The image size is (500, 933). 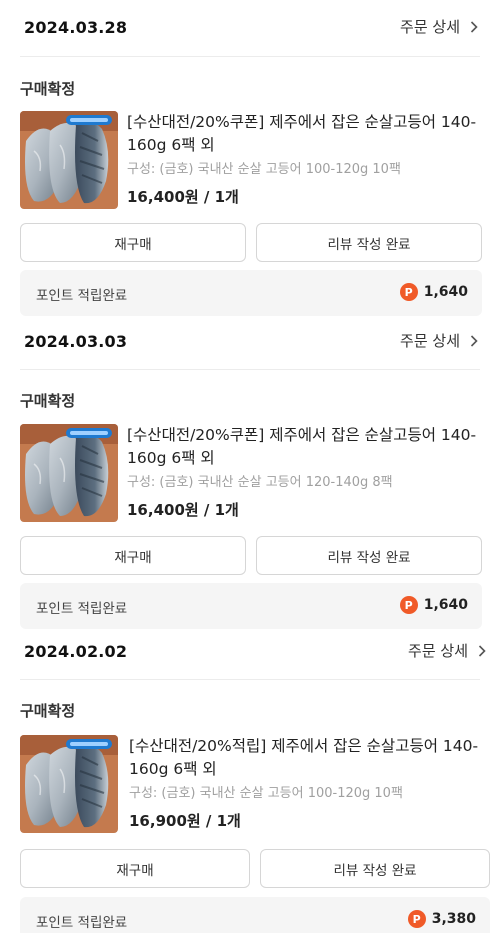 I want to click on order-date-row: 2024.03.03 주문 상세, so click(x=250, y=343).